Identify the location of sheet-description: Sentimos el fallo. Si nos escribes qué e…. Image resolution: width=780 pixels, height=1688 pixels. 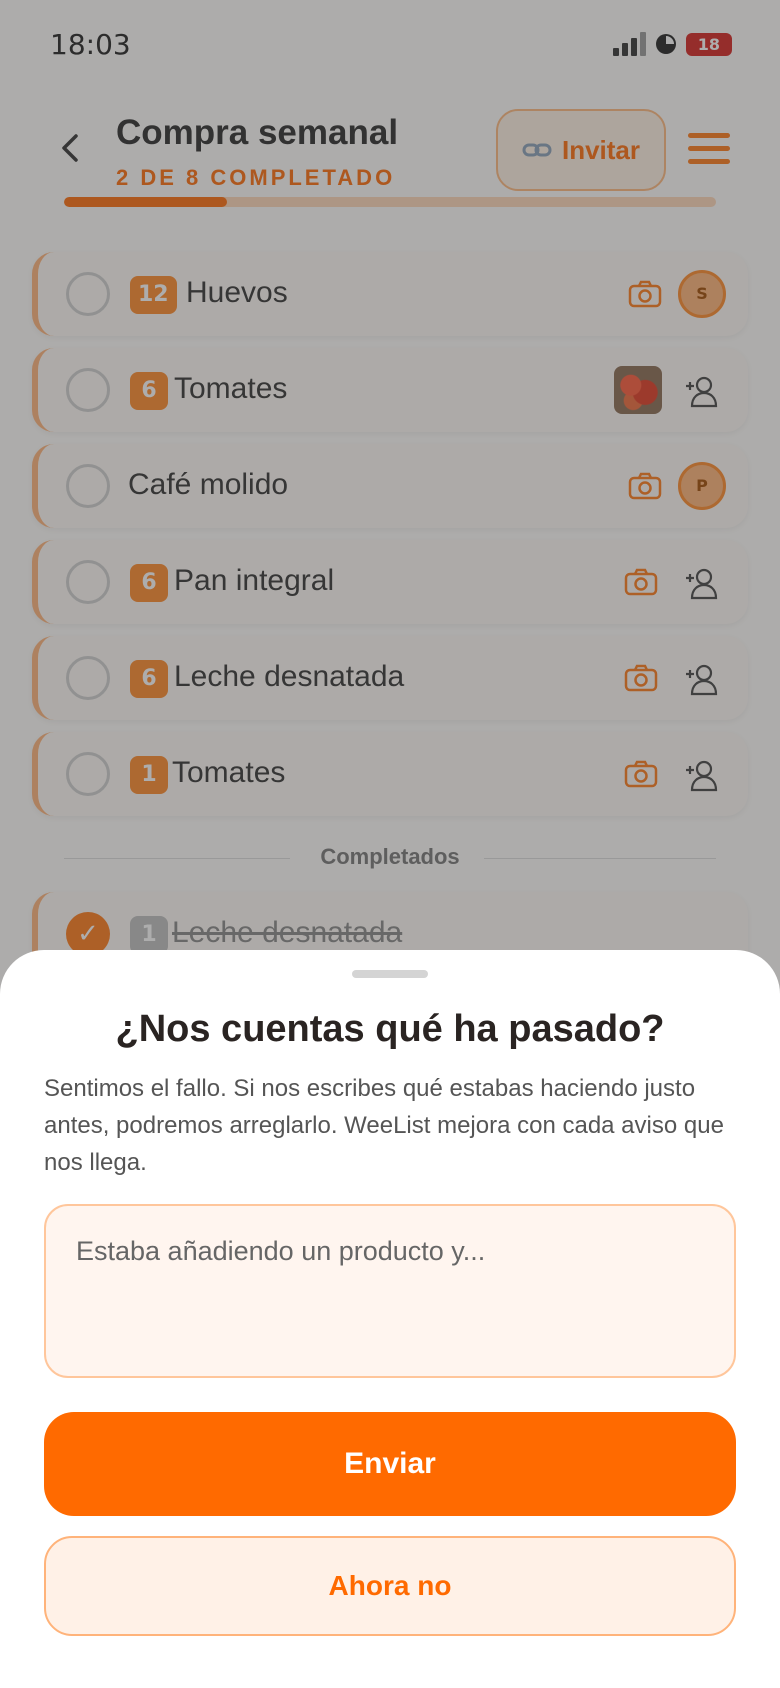
(384, 1125).